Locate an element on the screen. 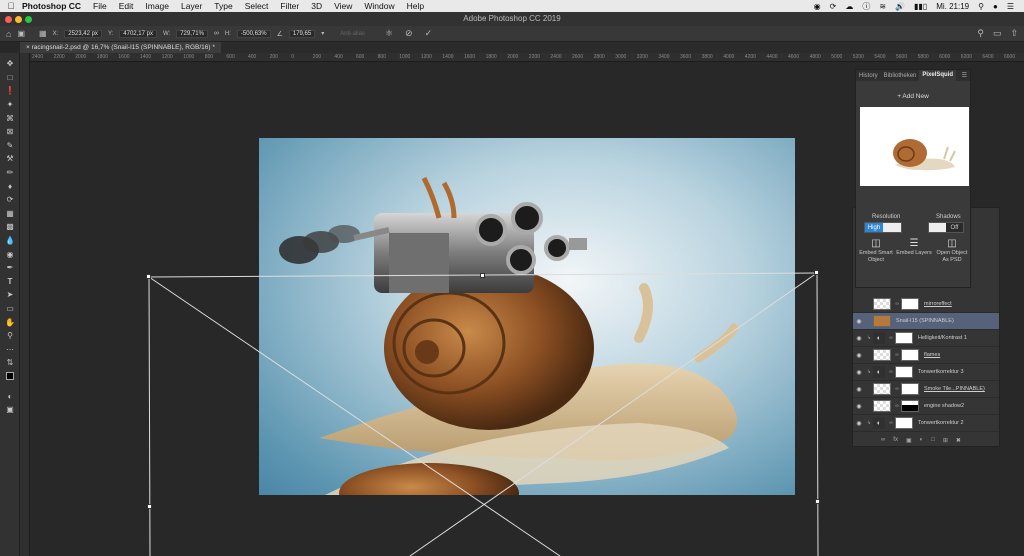 This screenshot has height=556, width=1024. more-tools-icon: ⋯ is located at coordinates (10, 349).